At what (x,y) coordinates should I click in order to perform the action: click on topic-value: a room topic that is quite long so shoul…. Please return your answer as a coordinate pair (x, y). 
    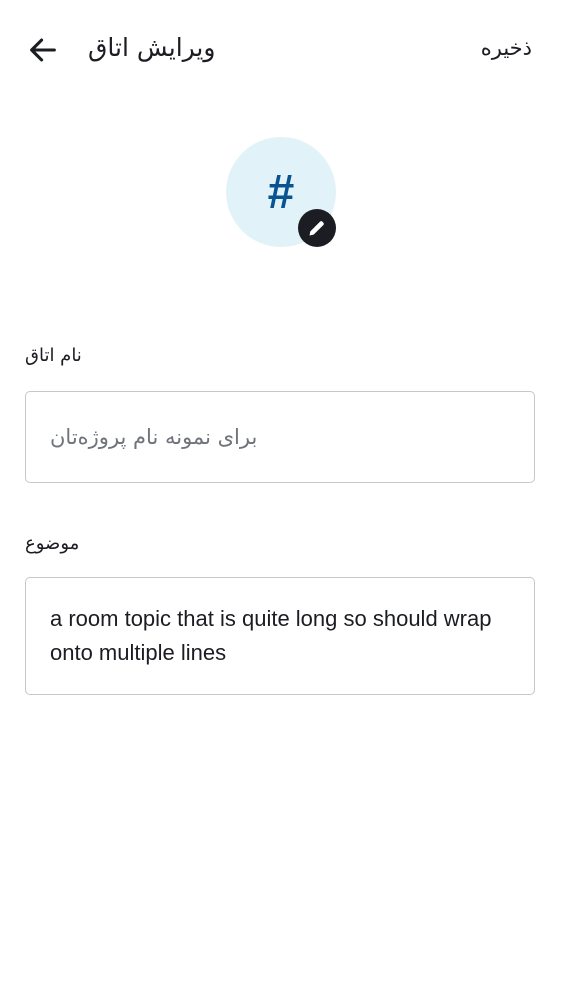
    Looking at the image, I should click on (271, 635).